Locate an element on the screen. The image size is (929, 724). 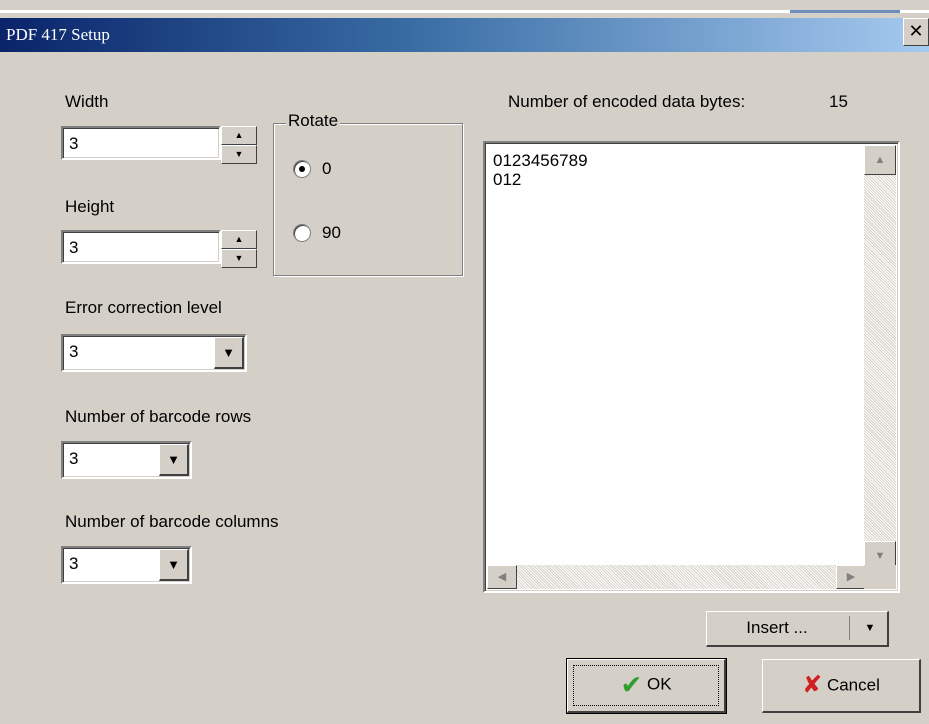
error-correction-dropdown-button: ▼ is located at coordinates (229, 353).